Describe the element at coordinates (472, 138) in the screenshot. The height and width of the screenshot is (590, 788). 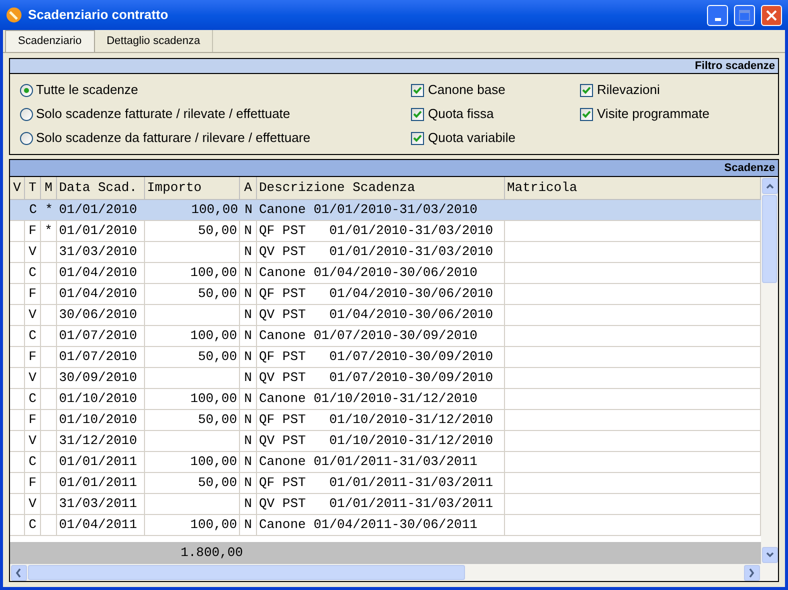
I see `checkbox-label: Quota variabile` at that location.